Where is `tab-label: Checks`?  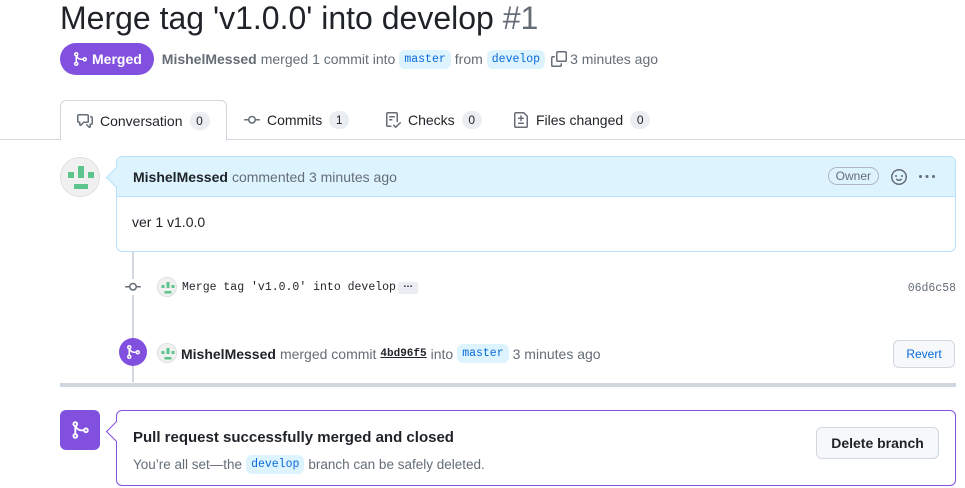
tab-label: Checks is located at coordinates (431, 120).